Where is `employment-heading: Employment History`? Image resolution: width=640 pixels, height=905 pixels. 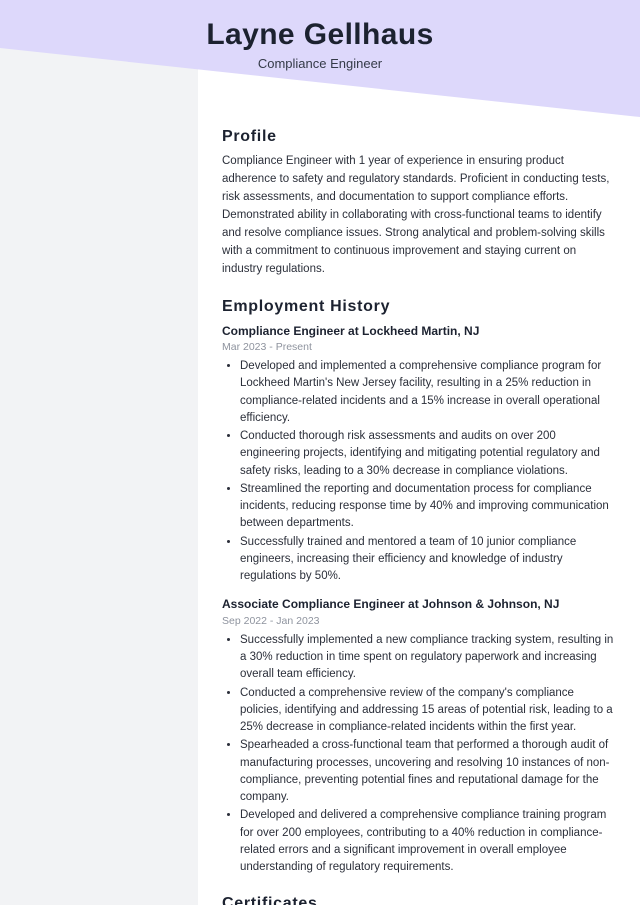 employment-heading: Employment History is located at coordinates (306, 306).